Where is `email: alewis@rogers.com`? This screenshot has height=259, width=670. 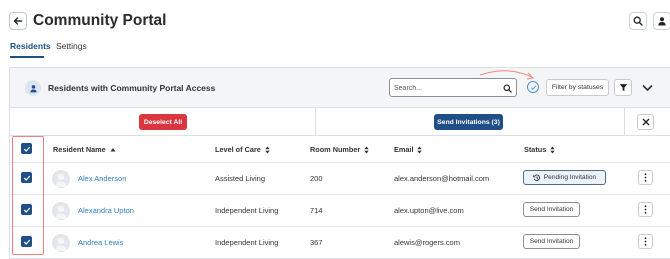 email: alewis@rogers.com is located at coordinates (427, 242).